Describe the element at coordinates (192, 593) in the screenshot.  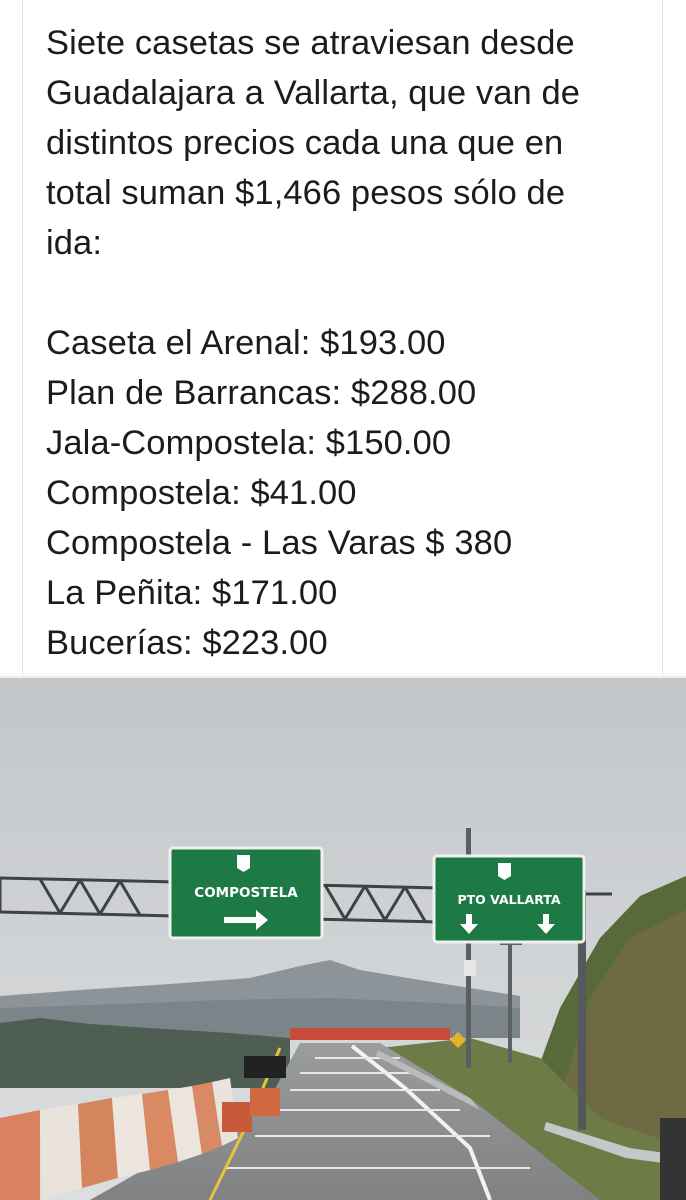
I see `toll-item: La Peñita: $171.00` at that location.